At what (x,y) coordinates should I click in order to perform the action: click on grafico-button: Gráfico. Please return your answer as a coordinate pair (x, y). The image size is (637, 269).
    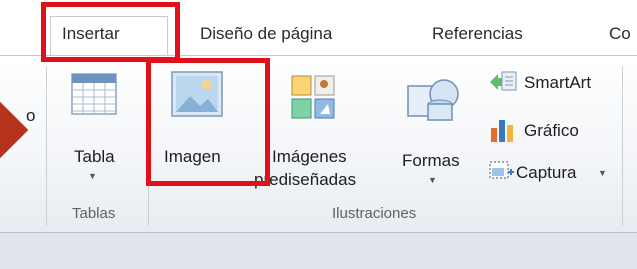
    Looking at the image, I should click on (554, 131).